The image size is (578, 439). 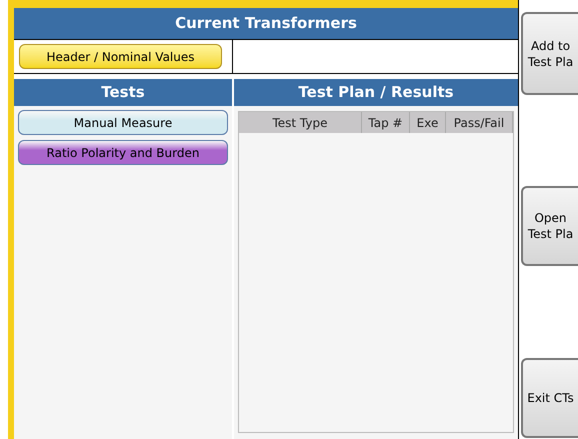 I want to click on test-button: Manual Measure, so click(x=123, y=122).